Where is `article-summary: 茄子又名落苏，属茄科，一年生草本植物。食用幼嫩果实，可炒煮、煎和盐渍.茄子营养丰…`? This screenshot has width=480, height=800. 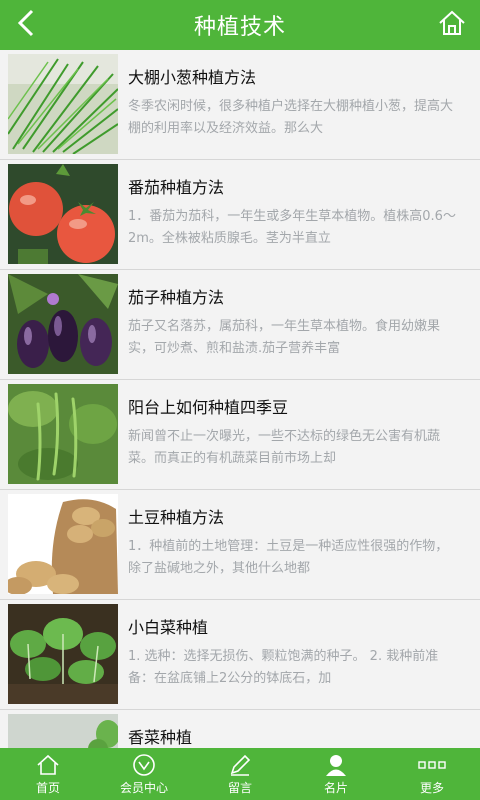 article-summary: 茄子又名落苏，属茄科，一年生草本植物。食用幼嫩果实，可炒煮、煎和盐渍.茄子营养丰… is located at coordinates (284, 337).